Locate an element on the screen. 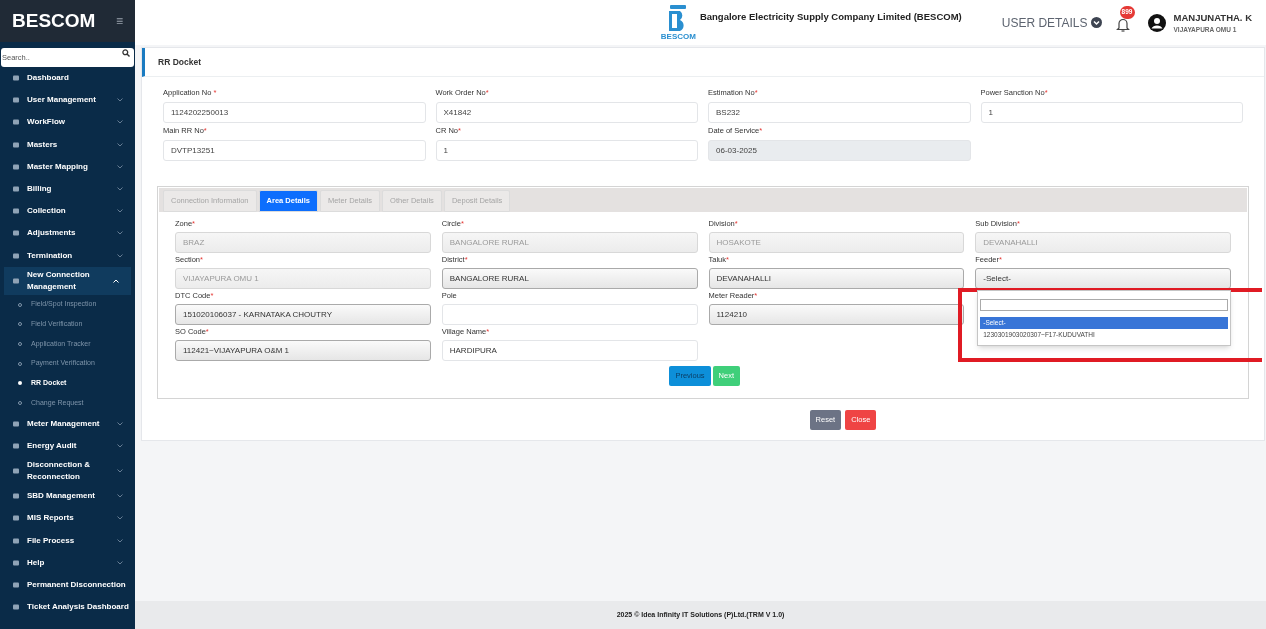 This screenshot has height=629, width=1266. sidebar-item: Adjustments is located at coordinates (67, 233).